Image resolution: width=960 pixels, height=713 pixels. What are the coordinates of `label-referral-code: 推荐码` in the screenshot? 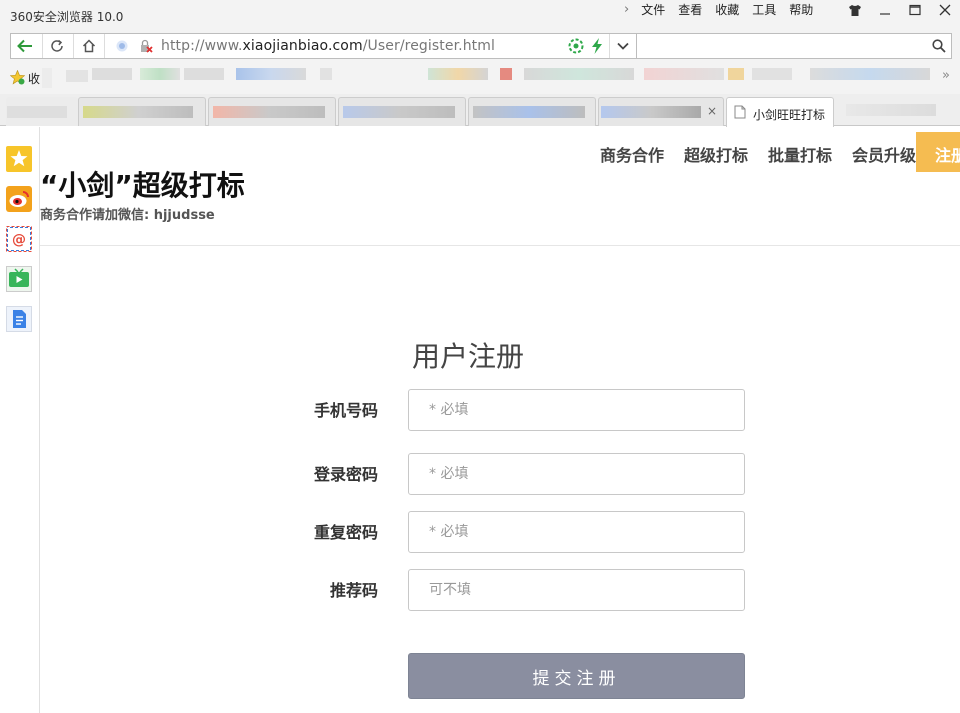 It's located at (353, 590).